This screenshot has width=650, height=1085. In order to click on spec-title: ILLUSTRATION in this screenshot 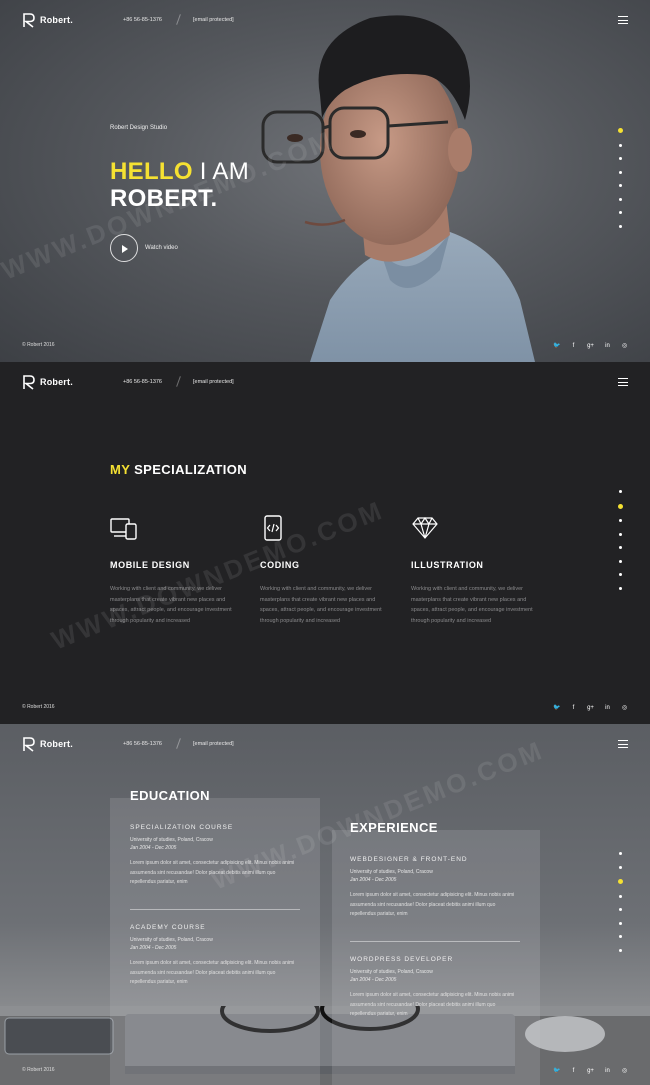, I will do `click(447, 565)`.